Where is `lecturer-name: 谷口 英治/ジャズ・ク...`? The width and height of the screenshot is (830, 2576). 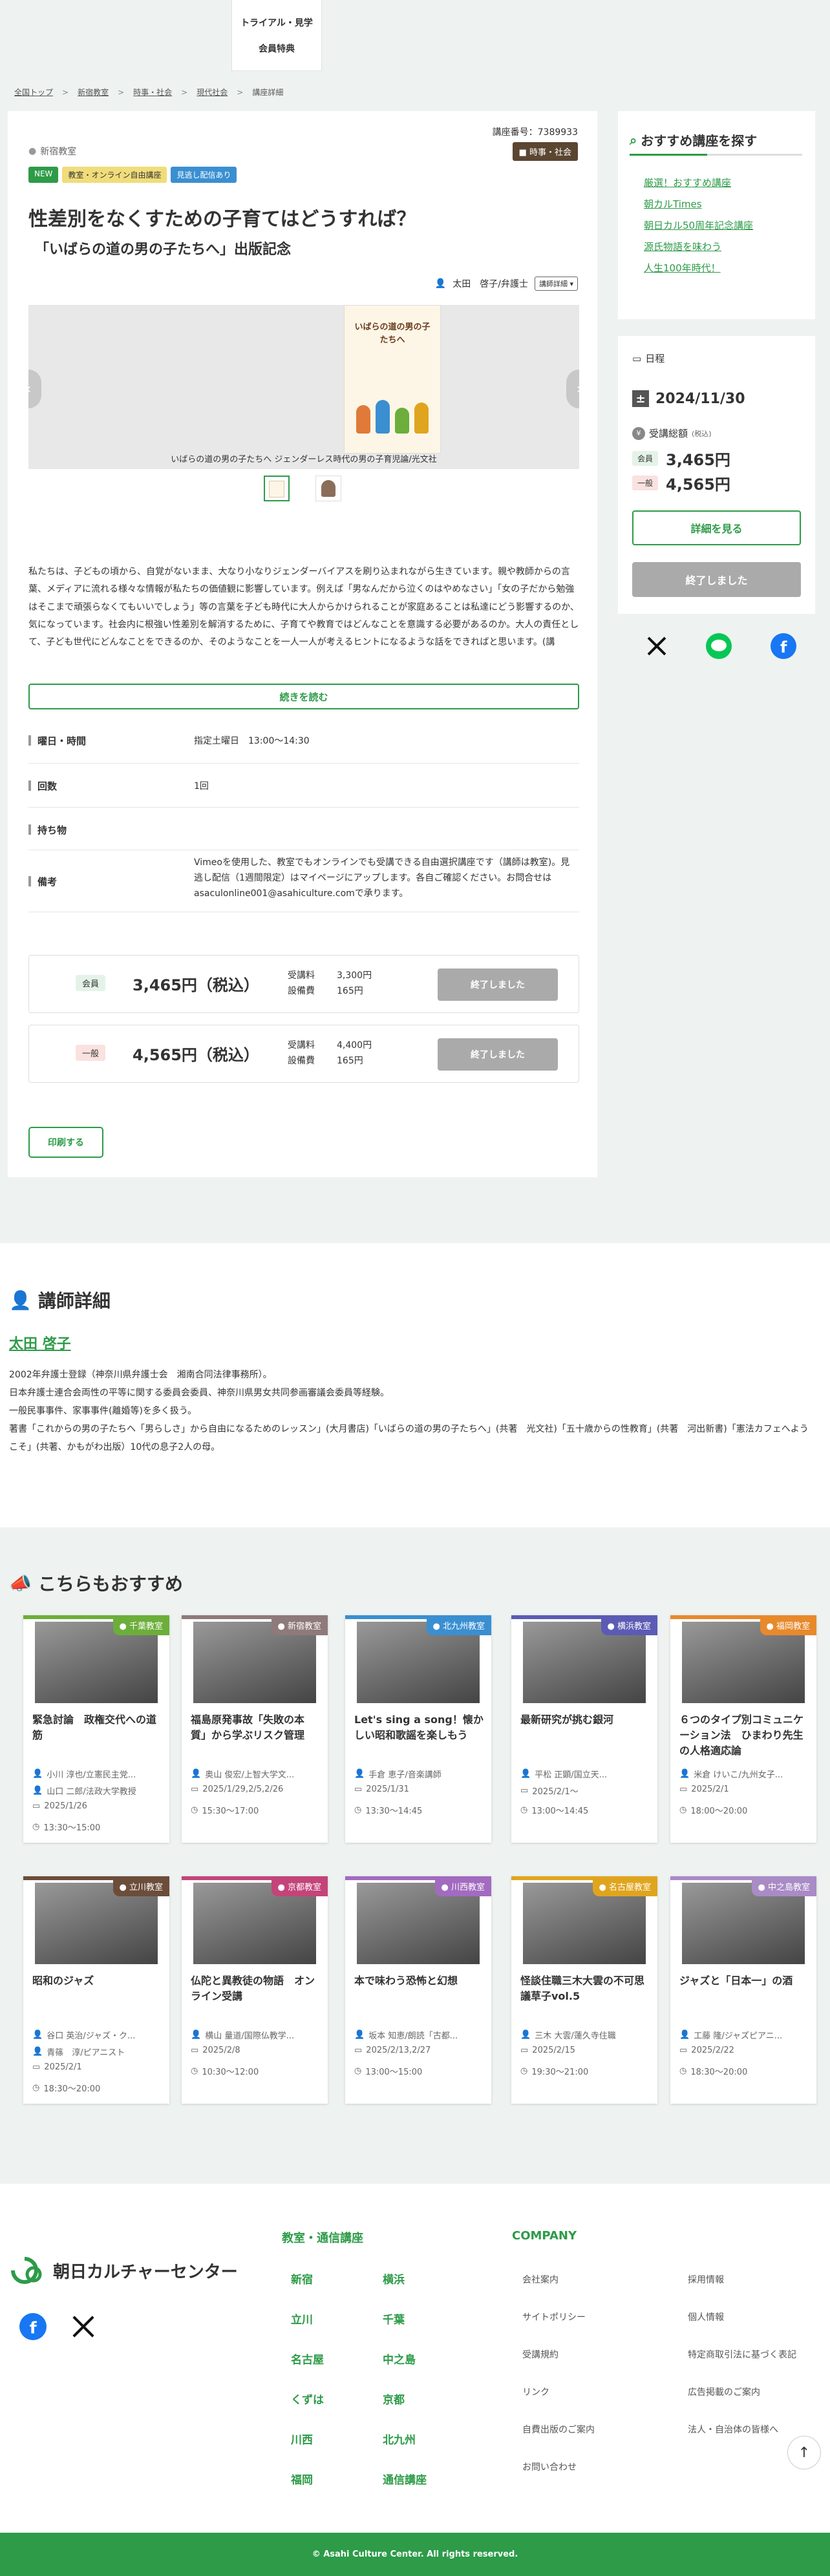 lecturer-name: 谷口 英治/ジャズ・ク... is located at coordinates (91, 2036).